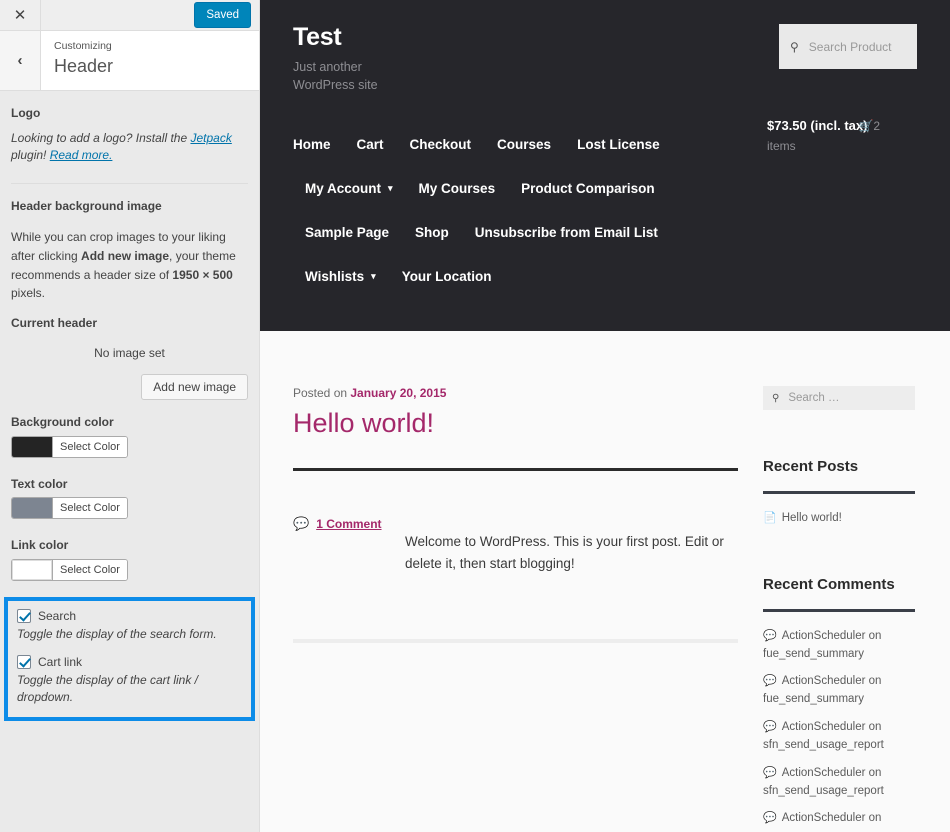  Describe the element at coordinates (441, 144) in the screenshot. I see `nav-item-checkout: Checkout` at that location.